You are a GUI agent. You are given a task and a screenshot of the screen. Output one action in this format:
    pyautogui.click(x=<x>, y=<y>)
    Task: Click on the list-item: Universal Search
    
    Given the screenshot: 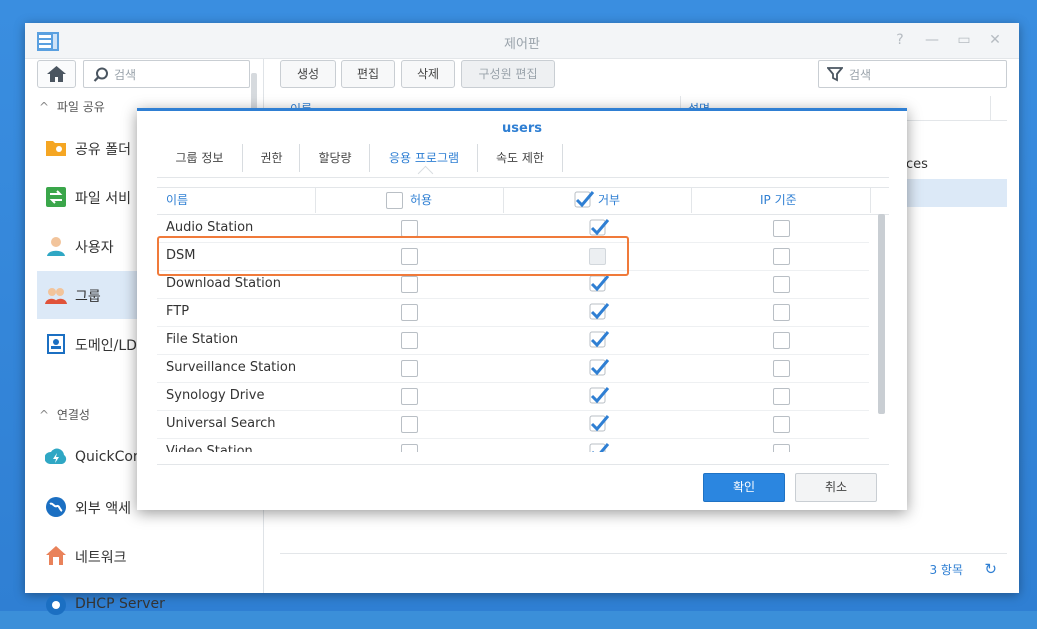 What is the action you would take?
    pyautogui.click(x=513, y=424)
    